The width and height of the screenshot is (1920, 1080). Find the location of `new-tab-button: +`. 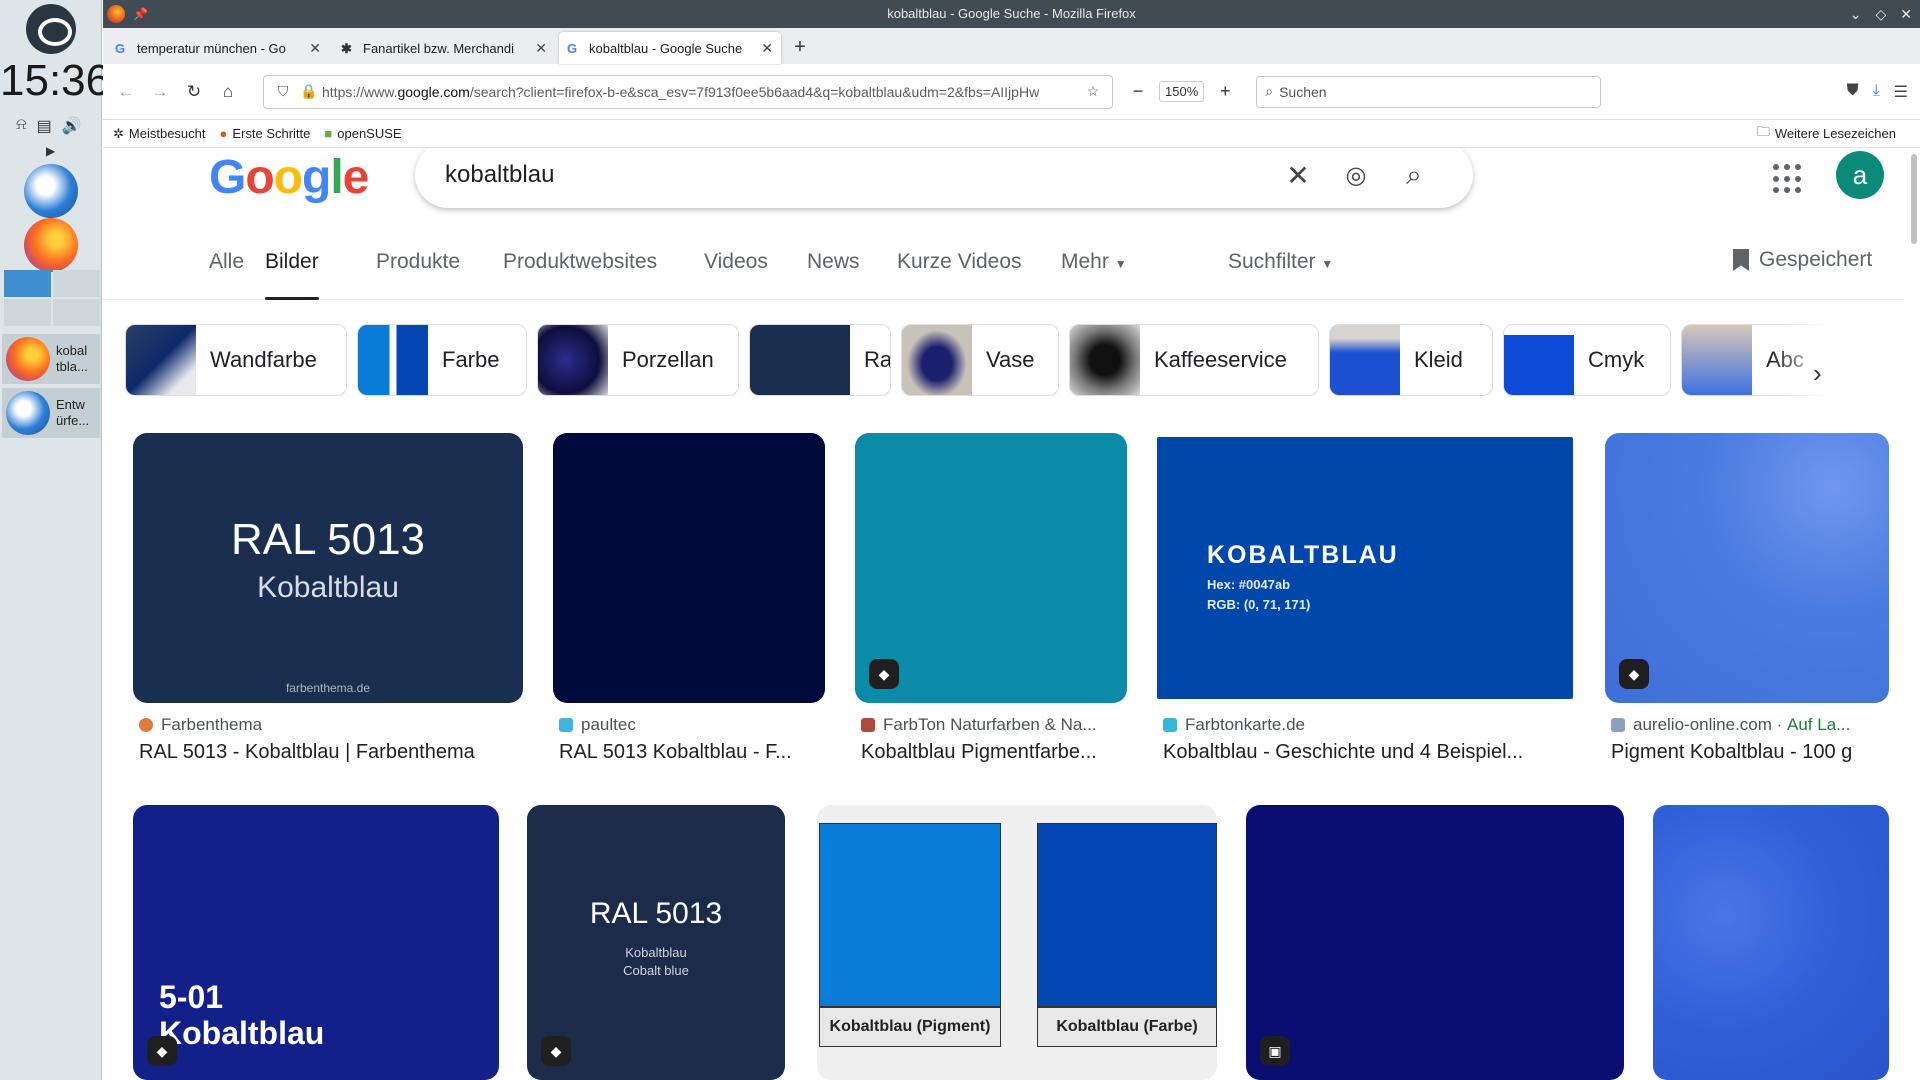

new-tab-button: + is located at coordinates (800, 48).